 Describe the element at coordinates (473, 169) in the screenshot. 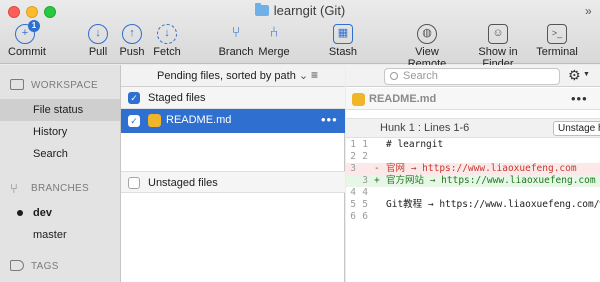

I see `diff-line-deleted: 3- 官网 → https://www.liaoxuefeng.com` at that location.